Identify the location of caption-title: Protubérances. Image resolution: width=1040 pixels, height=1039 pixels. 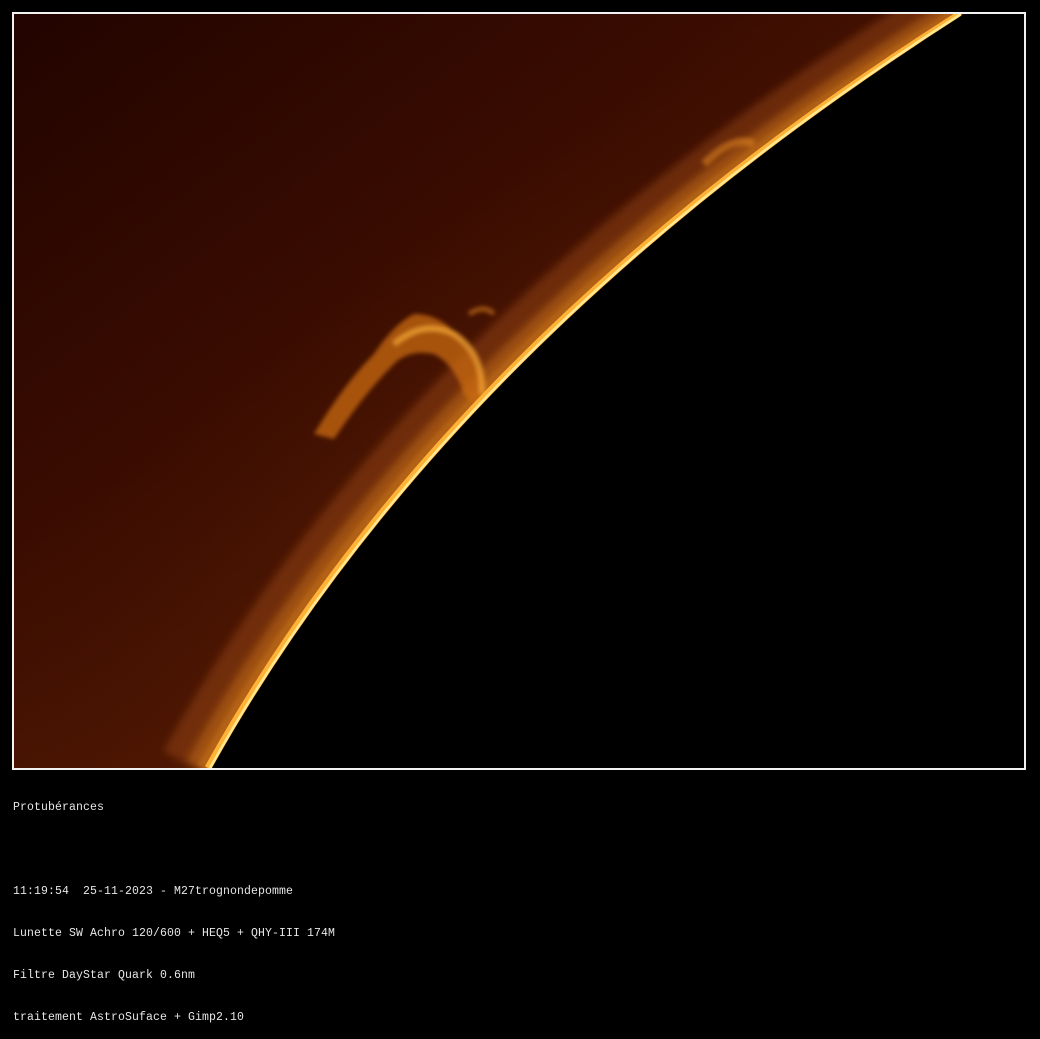
(59, 807).